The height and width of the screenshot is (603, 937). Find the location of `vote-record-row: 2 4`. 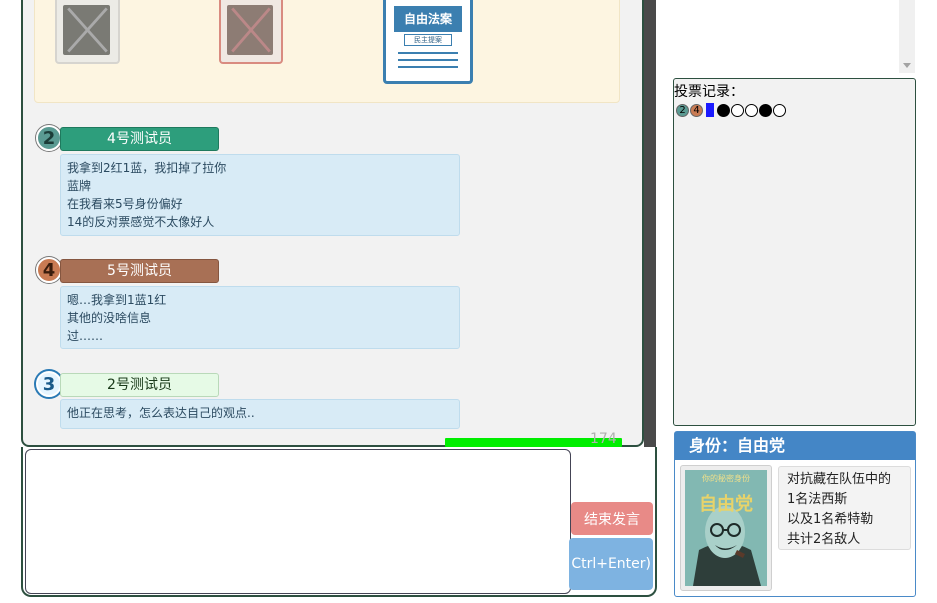

vote-record-row: 2 4 is located at coordinates (731, 110).